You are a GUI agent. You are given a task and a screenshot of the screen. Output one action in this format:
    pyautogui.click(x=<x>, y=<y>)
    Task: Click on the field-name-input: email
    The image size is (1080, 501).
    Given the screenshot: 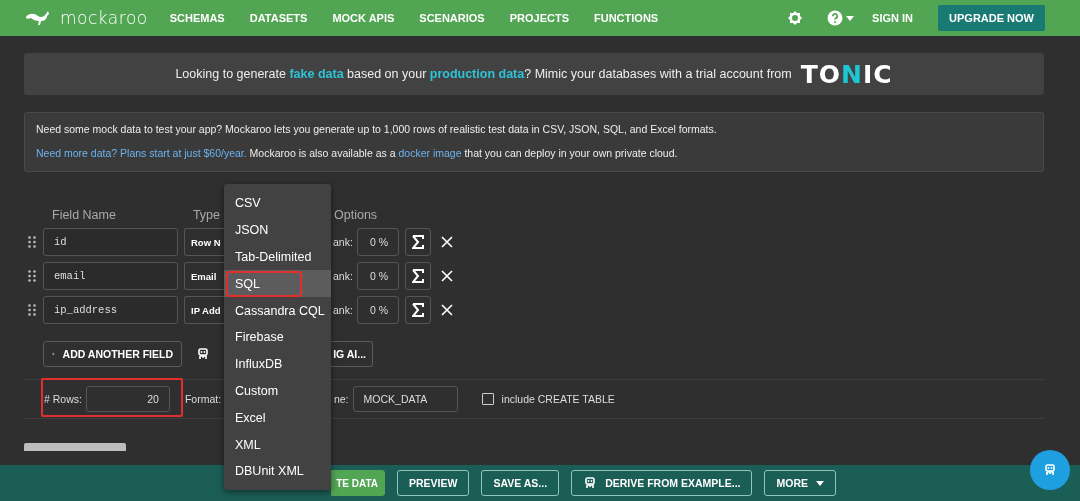 What is the action you would take?
    pyautogui.click(x=110, y=276)
    